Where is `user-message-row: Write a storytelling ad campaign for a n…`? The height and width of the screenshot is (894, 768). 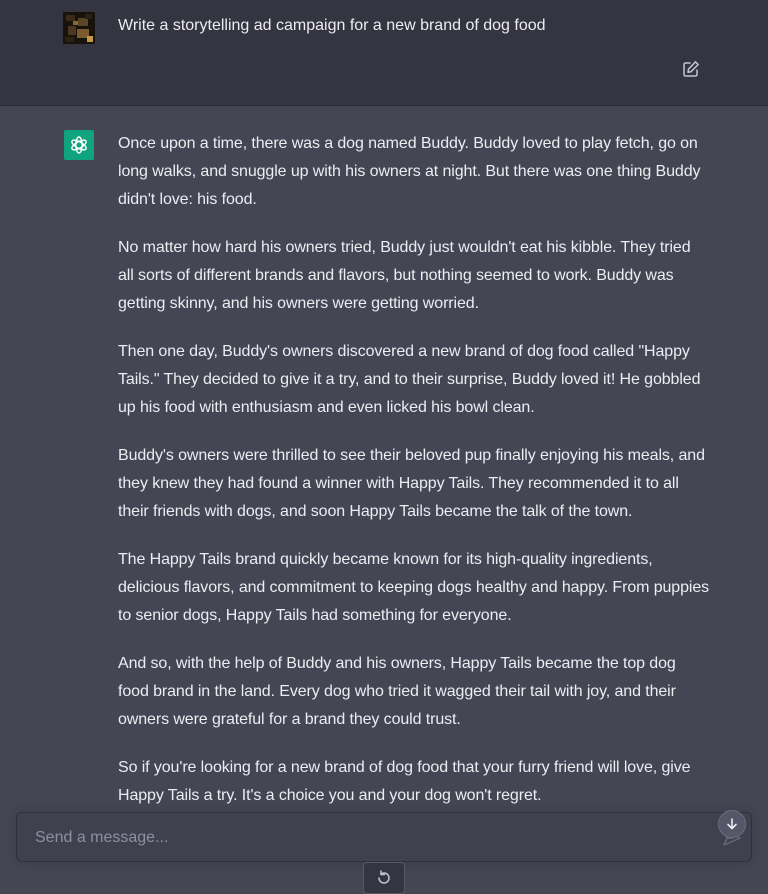
user-message-row: Write a storytelling ad campaign for a n… is located at coordinates (384, 53).